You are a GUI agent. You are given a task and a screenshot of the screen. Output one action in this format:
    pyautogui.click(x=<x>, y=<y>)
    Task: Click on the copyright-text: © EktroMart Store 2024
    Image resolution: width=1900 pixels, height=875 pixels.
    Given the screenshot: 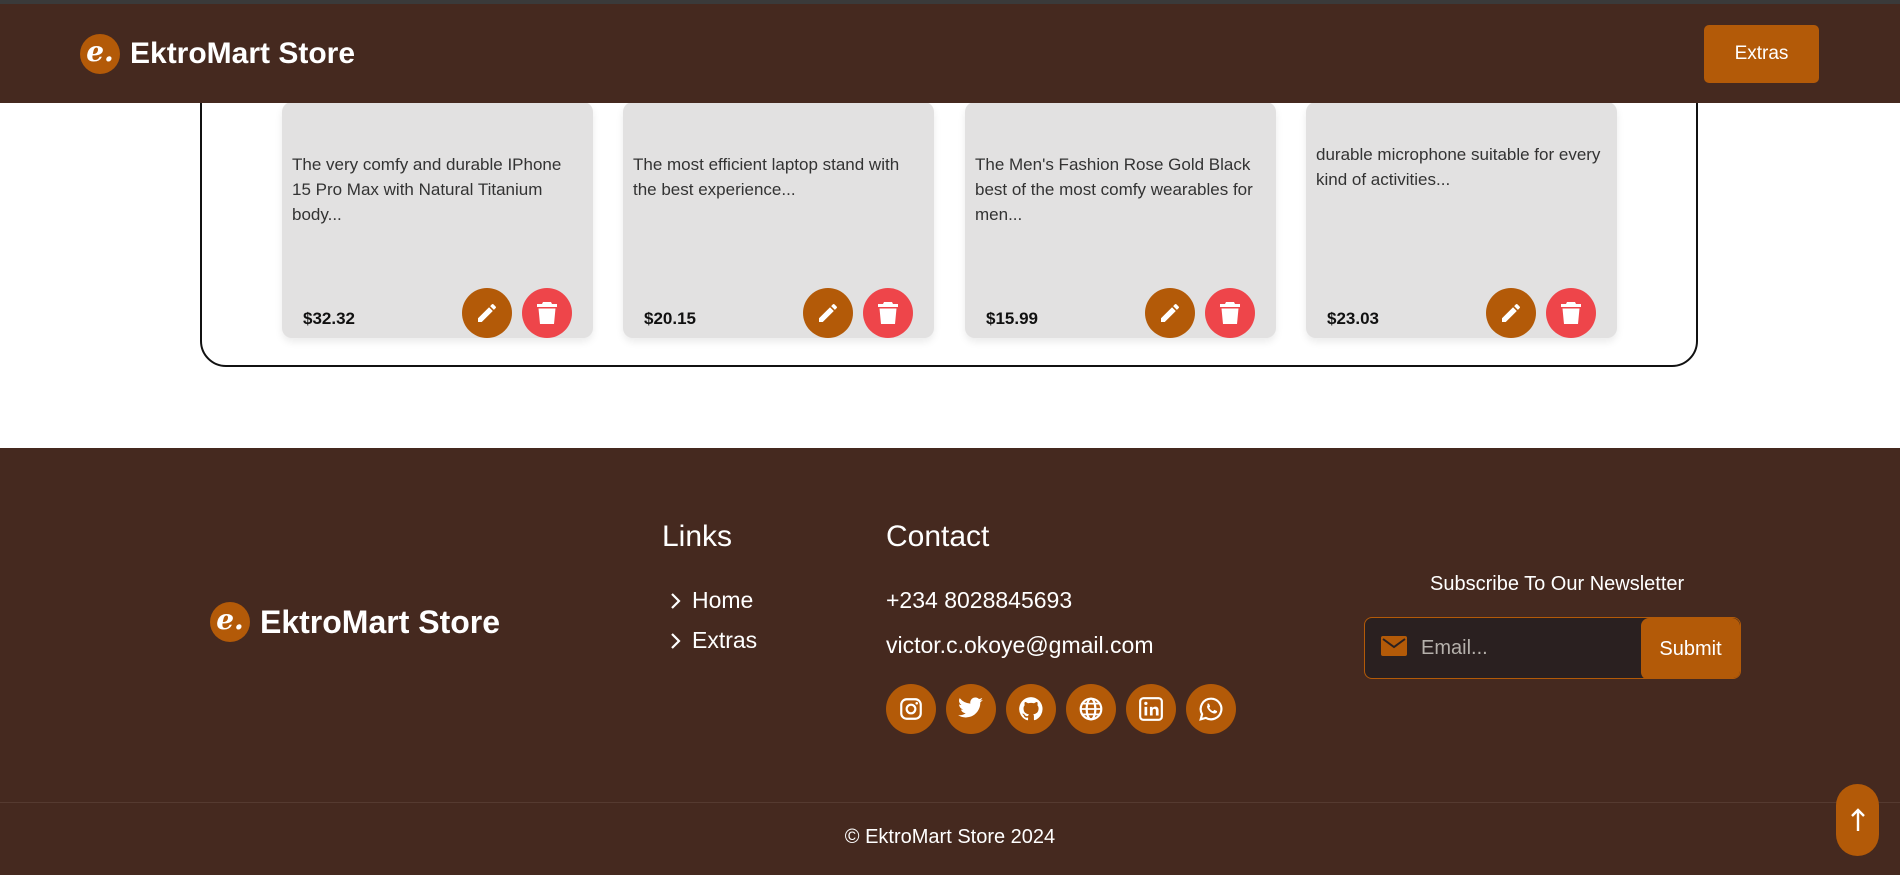 What is the action you would take?
    pyautogui.click(x=950, y=837)
    